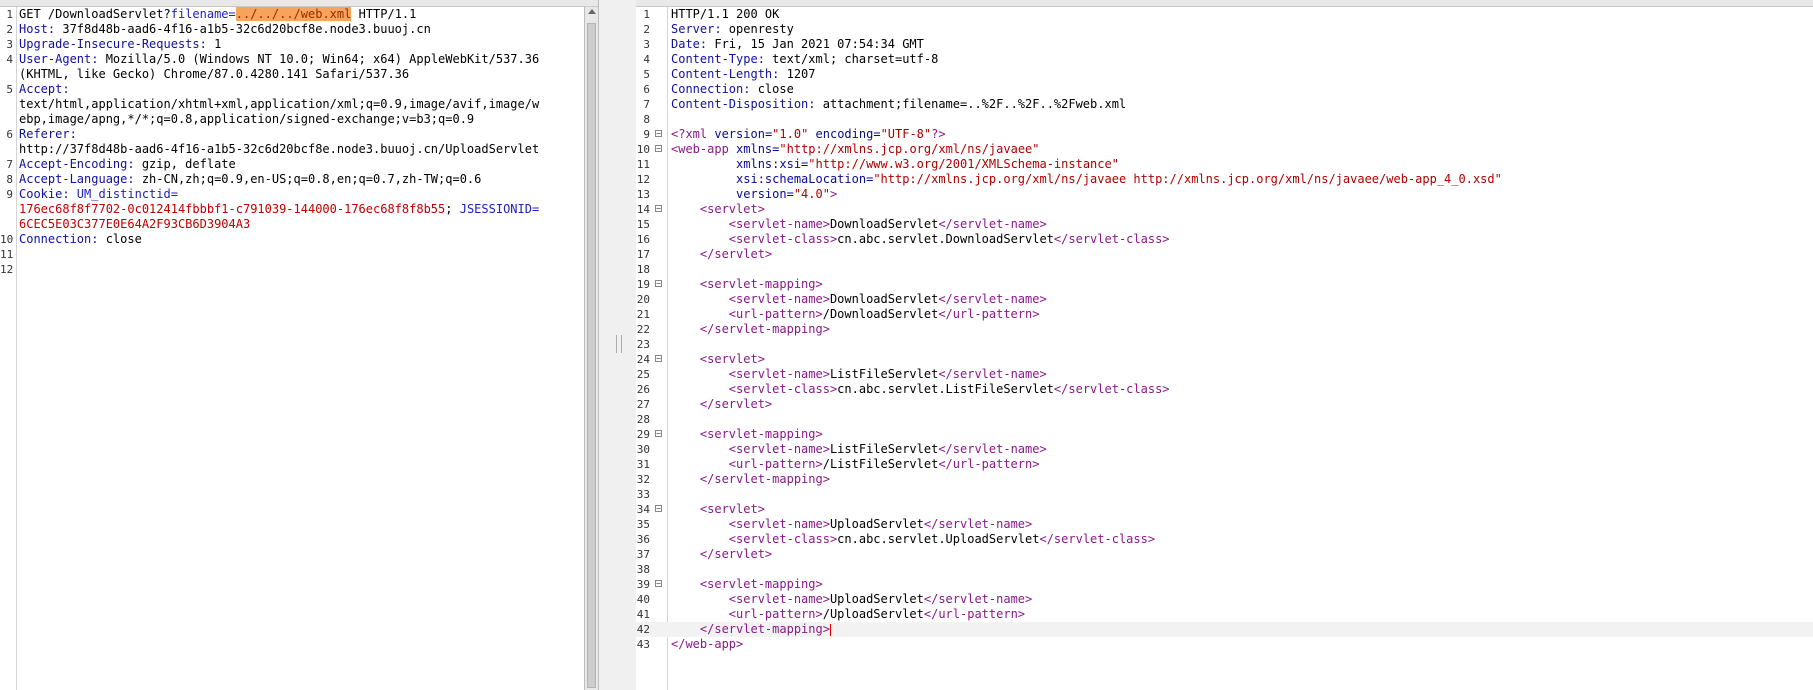 The height and width of the screenshot is (690, 1813). Describe the element at coordinates (592, 11) in the screenshot. I see `scroll-up-arrow-icon` at that location.